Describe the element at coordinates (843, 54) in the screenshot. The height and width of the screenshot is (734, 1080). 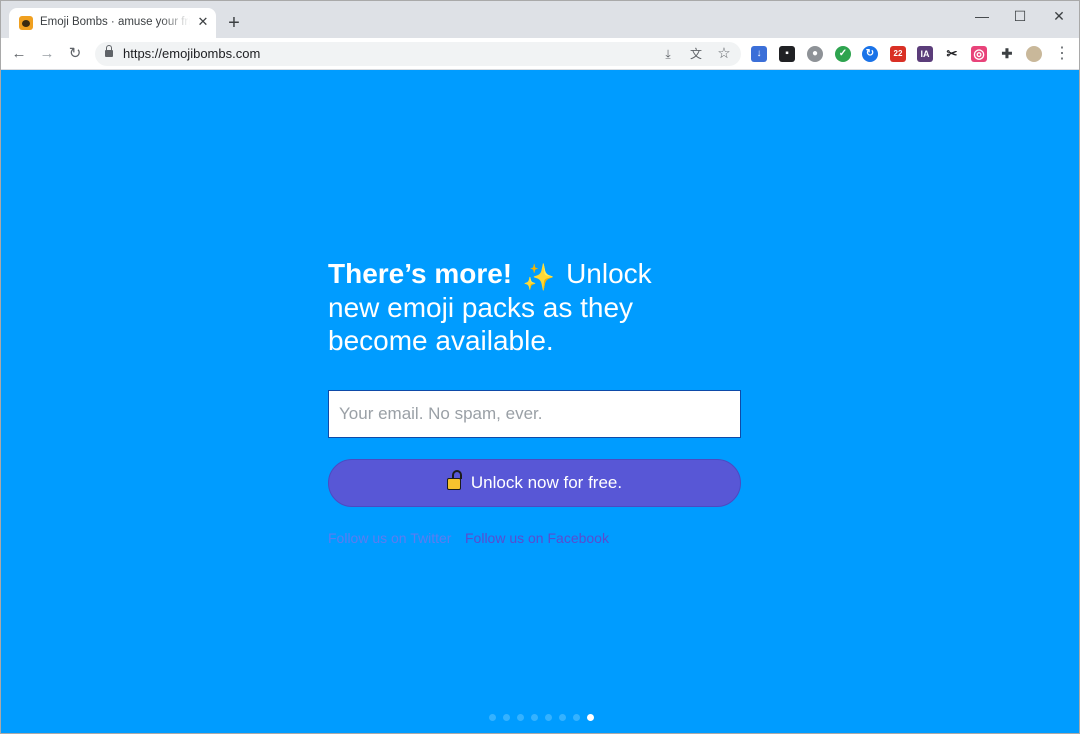
I see `check-extension-icon: ✓` at that location.